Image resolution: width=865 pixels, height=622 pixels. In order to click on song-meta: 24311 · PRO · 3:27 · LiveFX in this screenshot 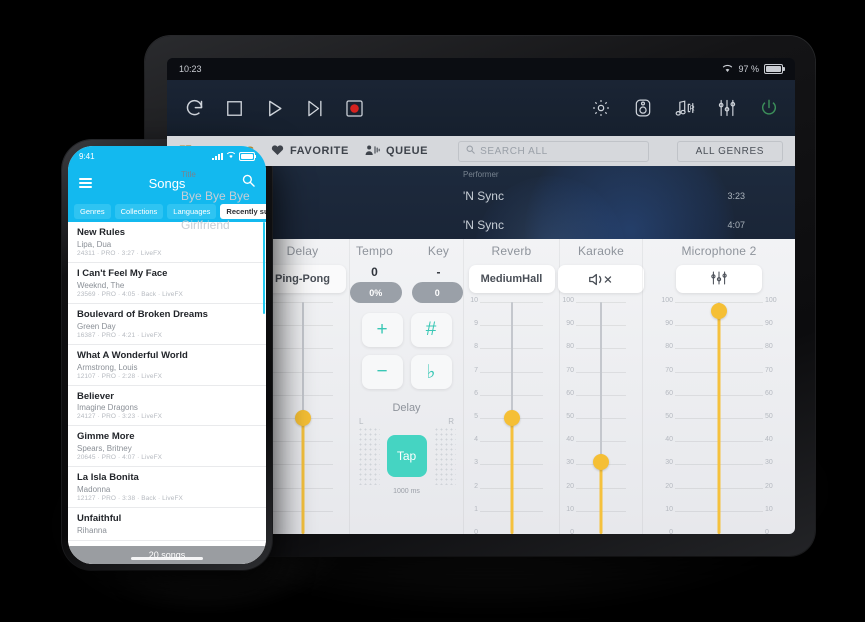, I will do `click(119, 253)`.